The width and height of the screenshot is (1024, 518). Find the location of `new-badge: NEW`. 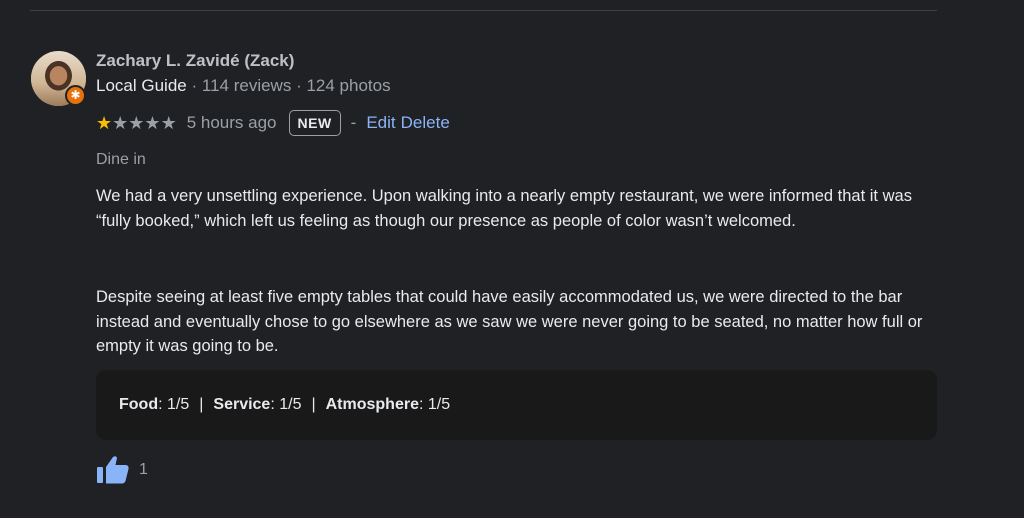

new-badge: NEW is located at coordinates (314, 123).